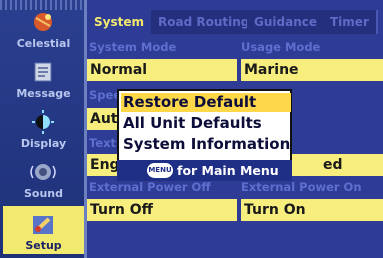 Image resolution: width=383 pixels, height=258 pixels. I want to click on menu-item-all-unit-defaults: All Unit Defaults, so click(206, 123).